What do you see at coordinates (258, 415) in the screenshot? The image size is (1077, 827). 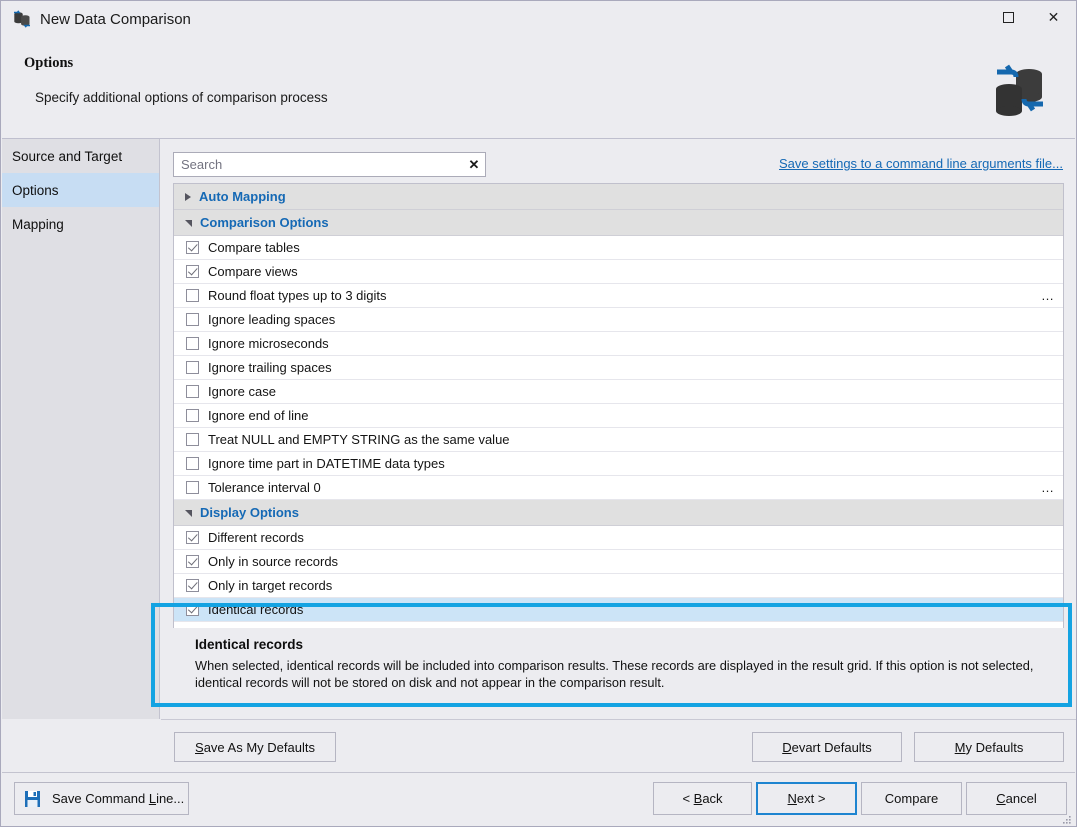 I see `option-label: Ignore end of line` at bounding box center [258, 415].